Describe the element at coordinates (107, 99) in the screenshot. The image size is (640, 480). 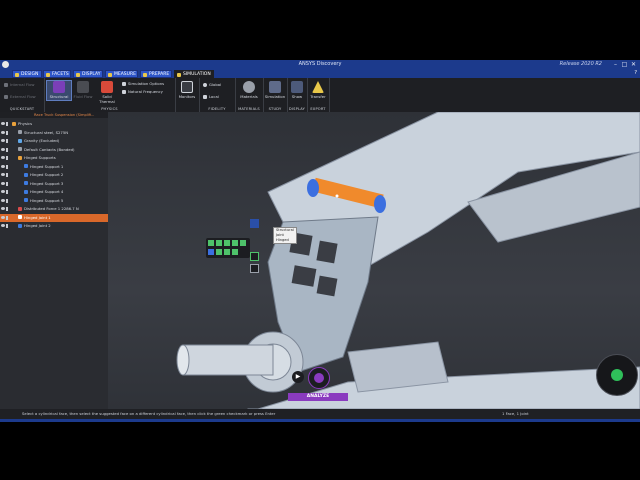
I see `solid-thermal-label: Solid Thermal` at that location.